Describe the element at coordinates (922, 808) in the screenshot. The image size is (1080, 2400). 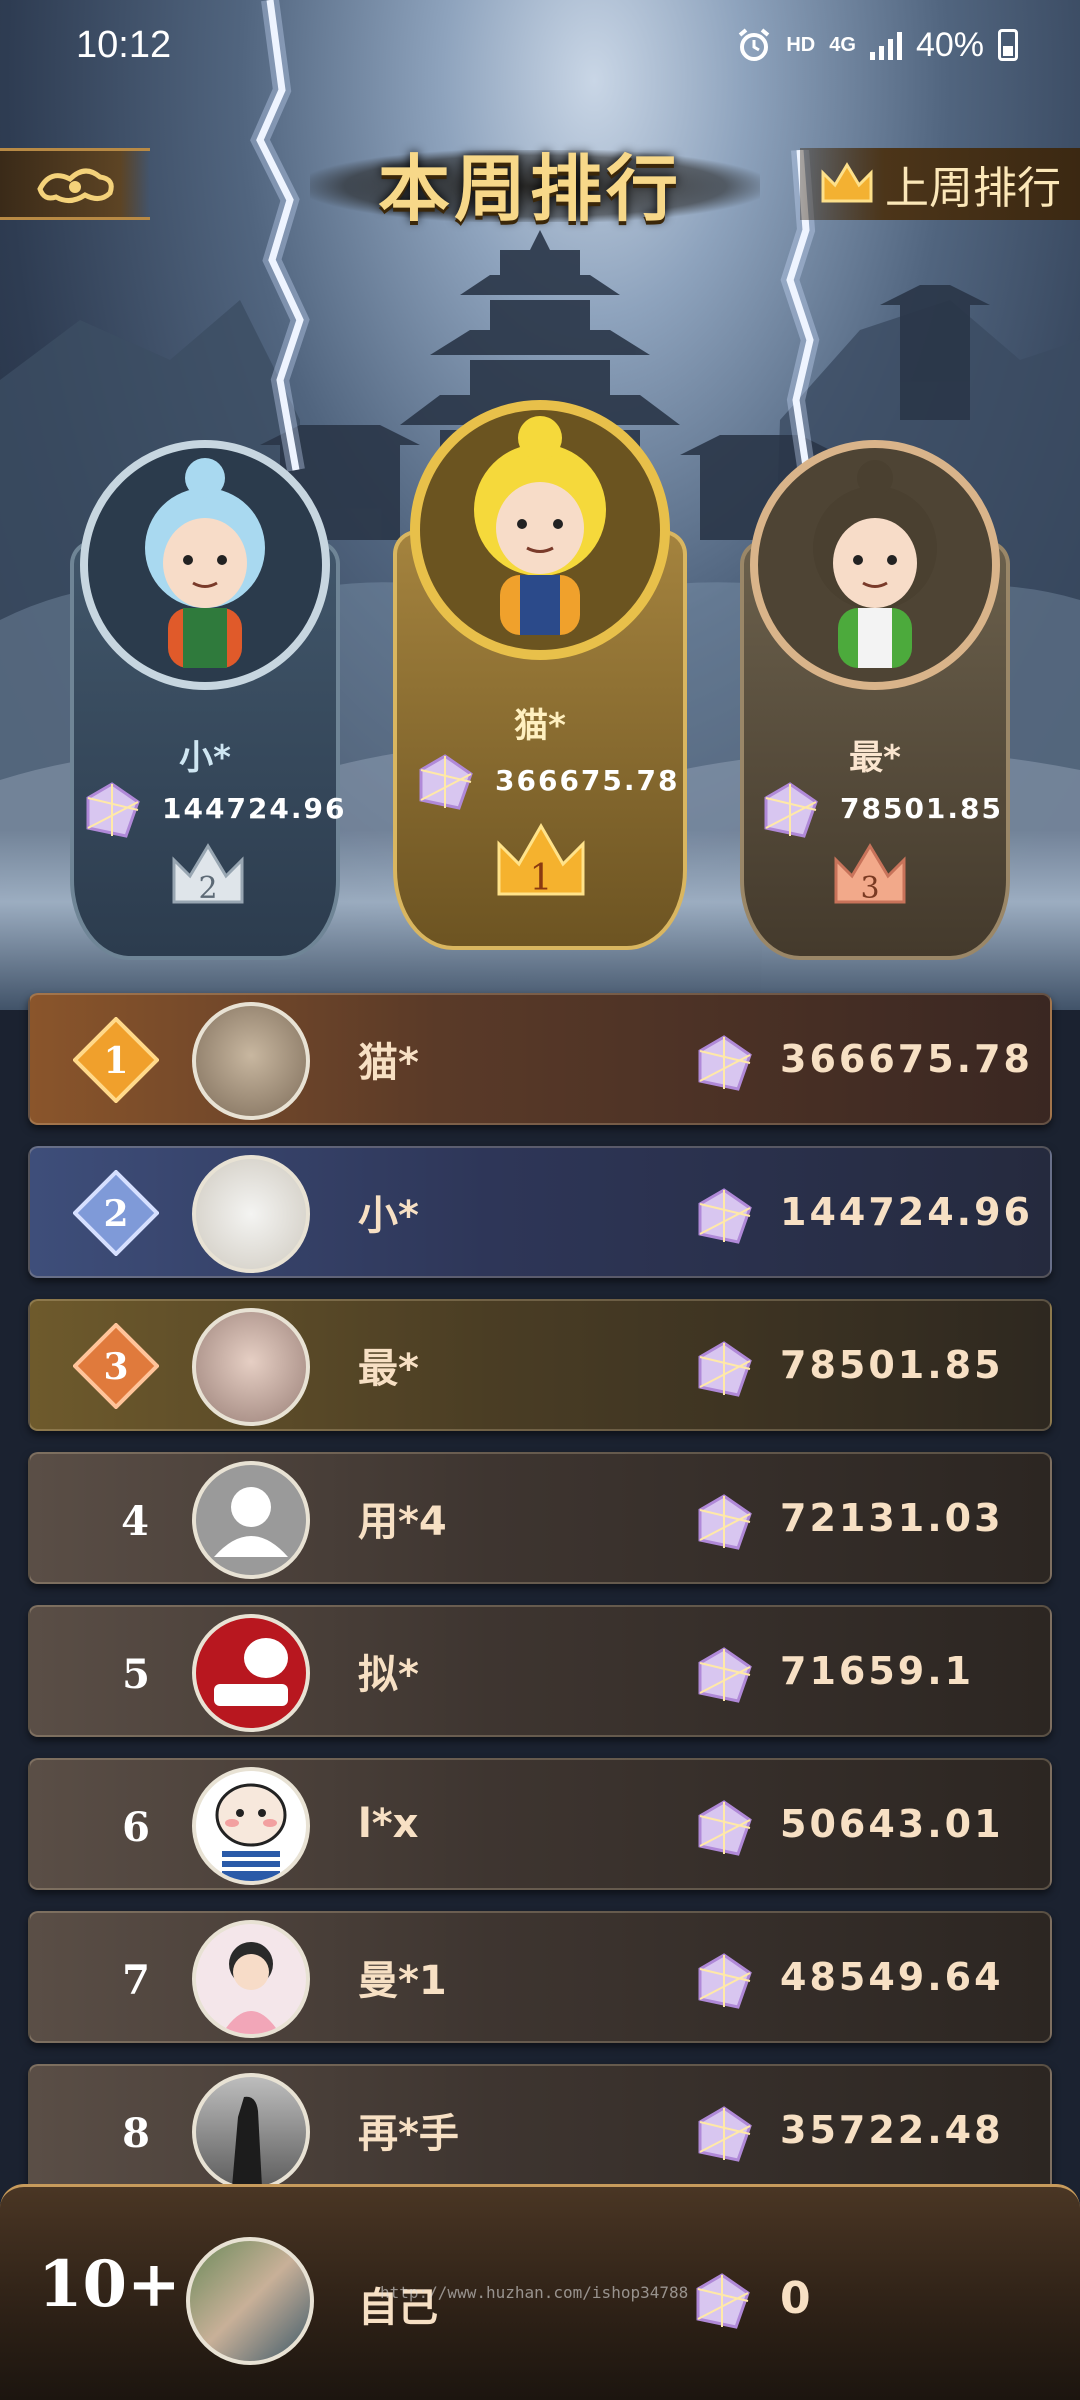
I see `podium-score-third: 78501.85` at that location.